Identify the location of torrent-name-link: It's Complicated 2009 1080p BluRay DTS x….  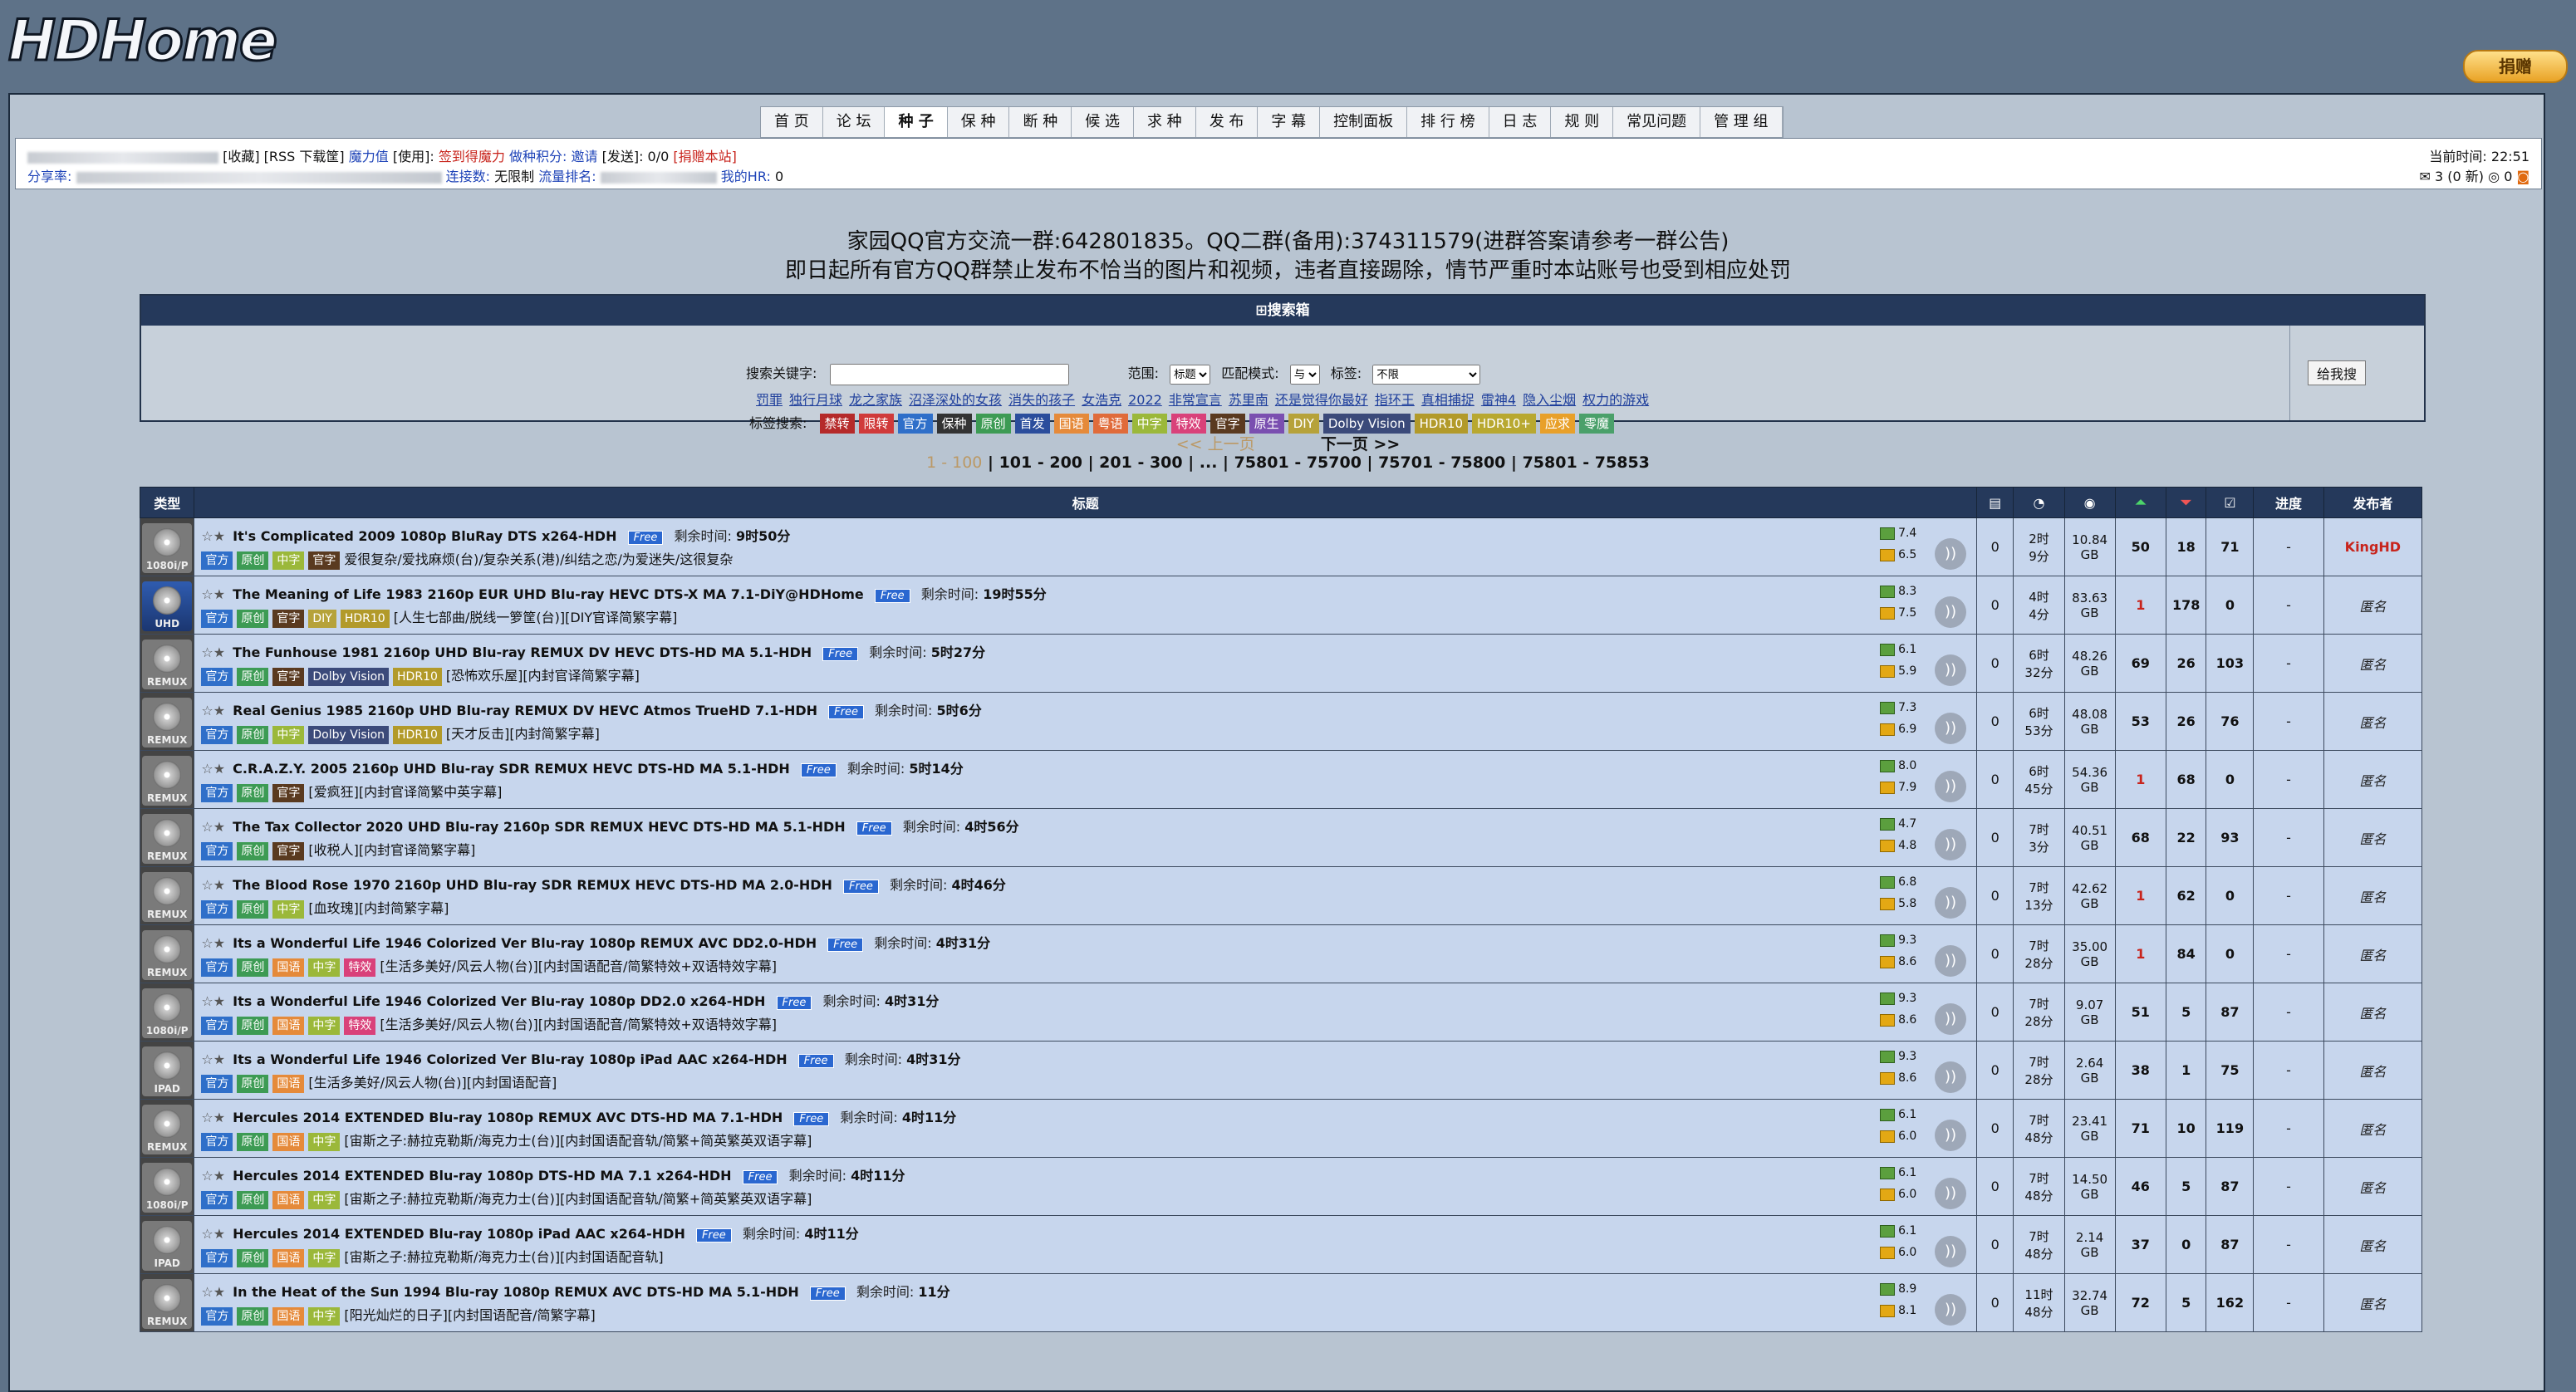
(424, 536).